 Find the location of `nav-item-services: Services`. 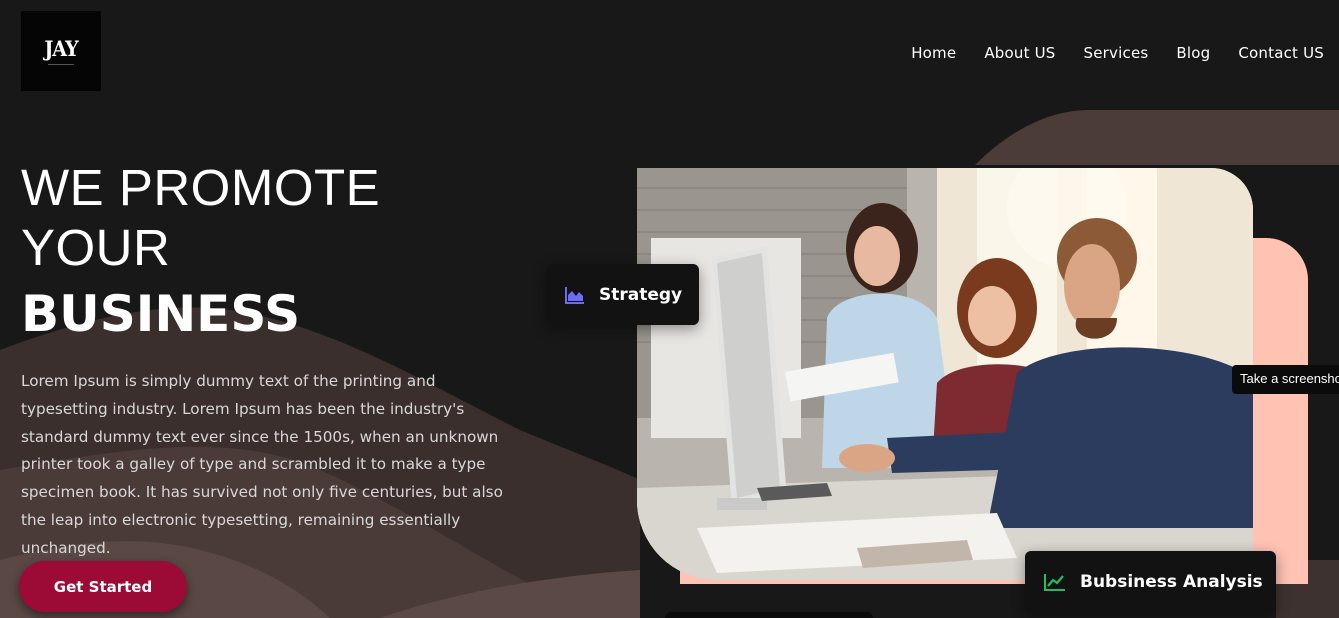

nav-item-services: Services is located at coordinates (1116, 53).